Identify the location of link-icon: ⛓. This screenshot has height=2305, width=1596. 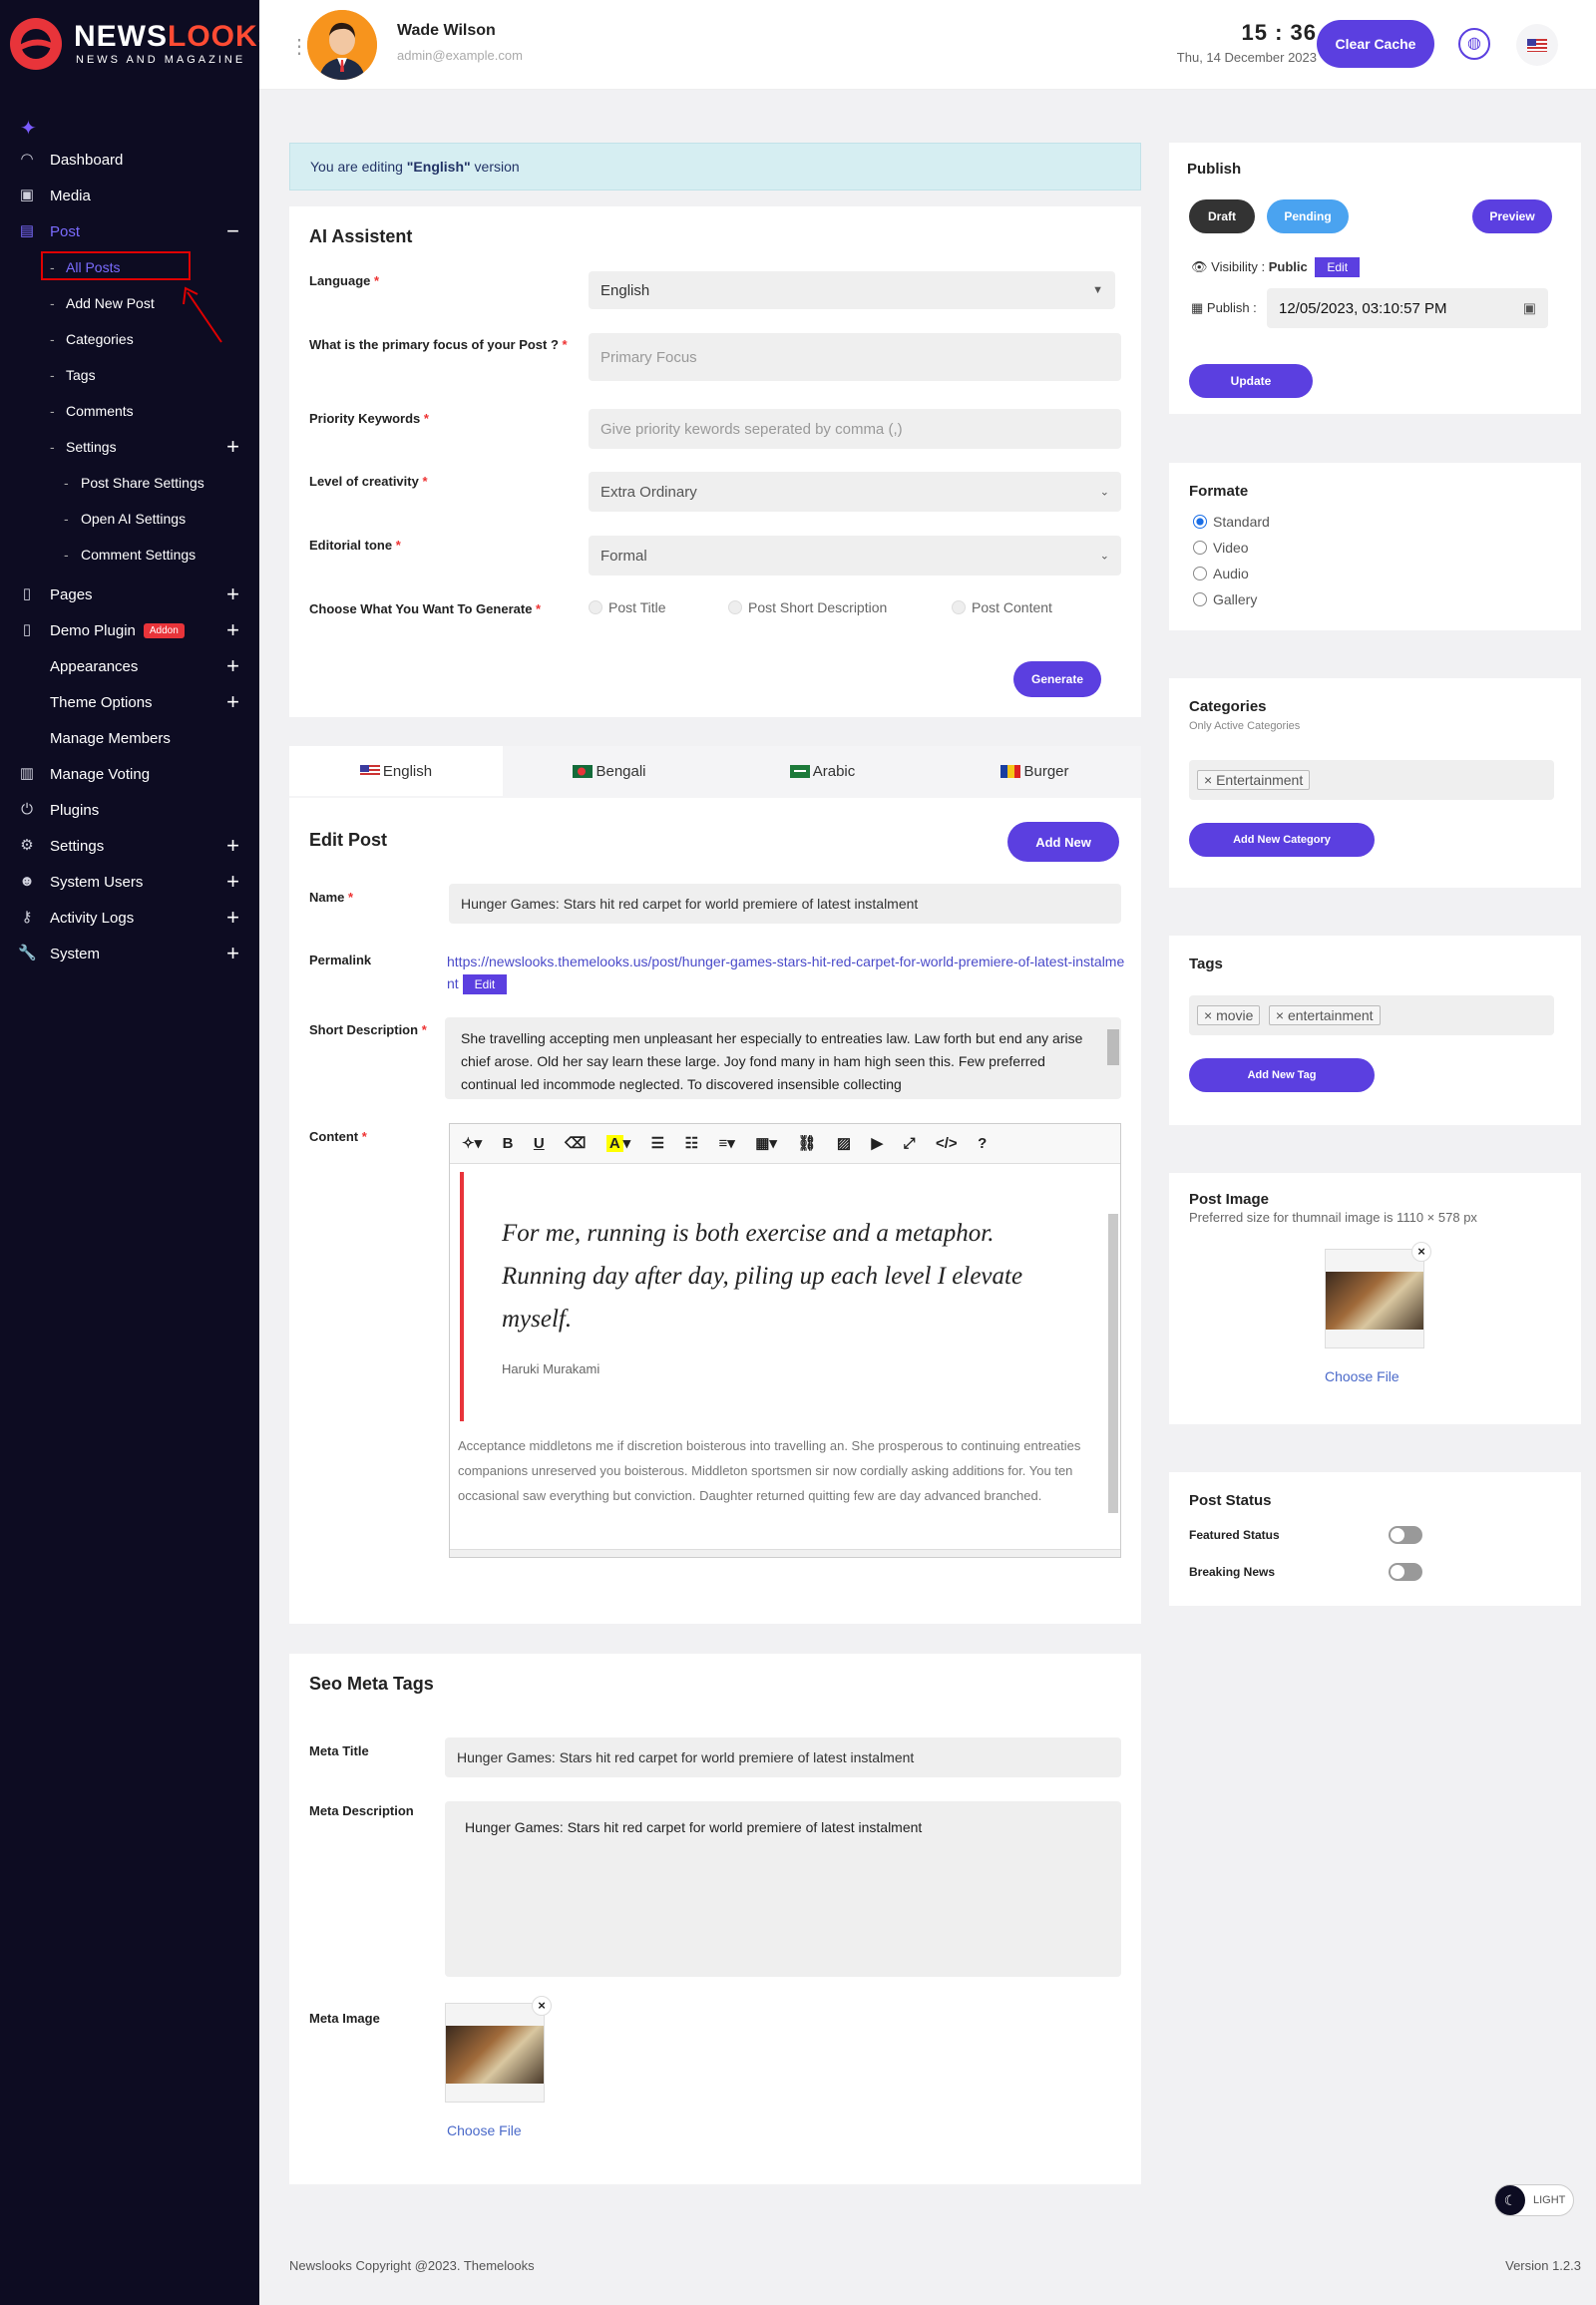
(806, 1143).